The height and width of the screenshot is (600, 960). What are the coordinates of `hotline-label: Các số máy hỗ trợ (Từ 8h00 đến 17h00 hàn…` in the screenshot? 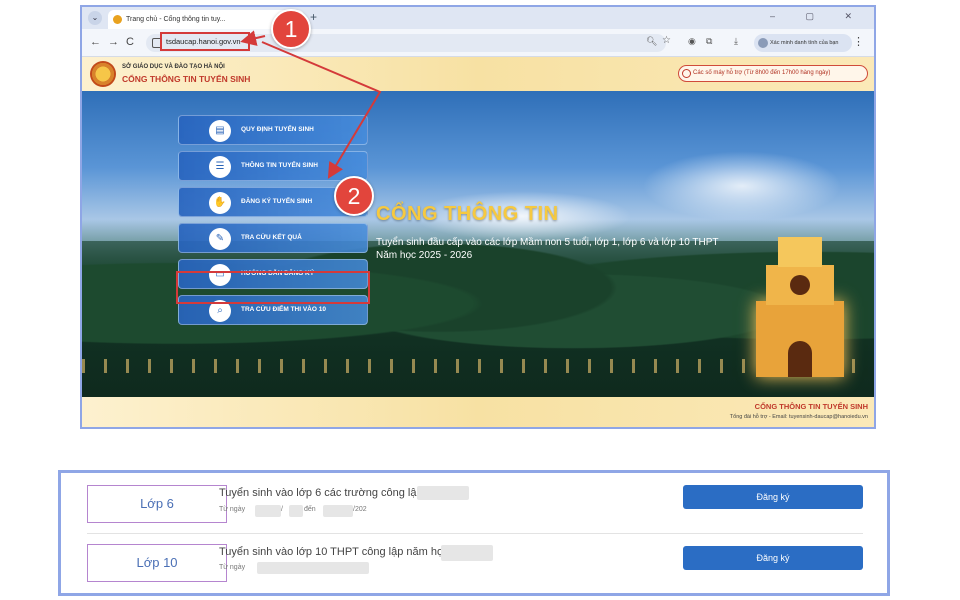 It's located at (762, 73).